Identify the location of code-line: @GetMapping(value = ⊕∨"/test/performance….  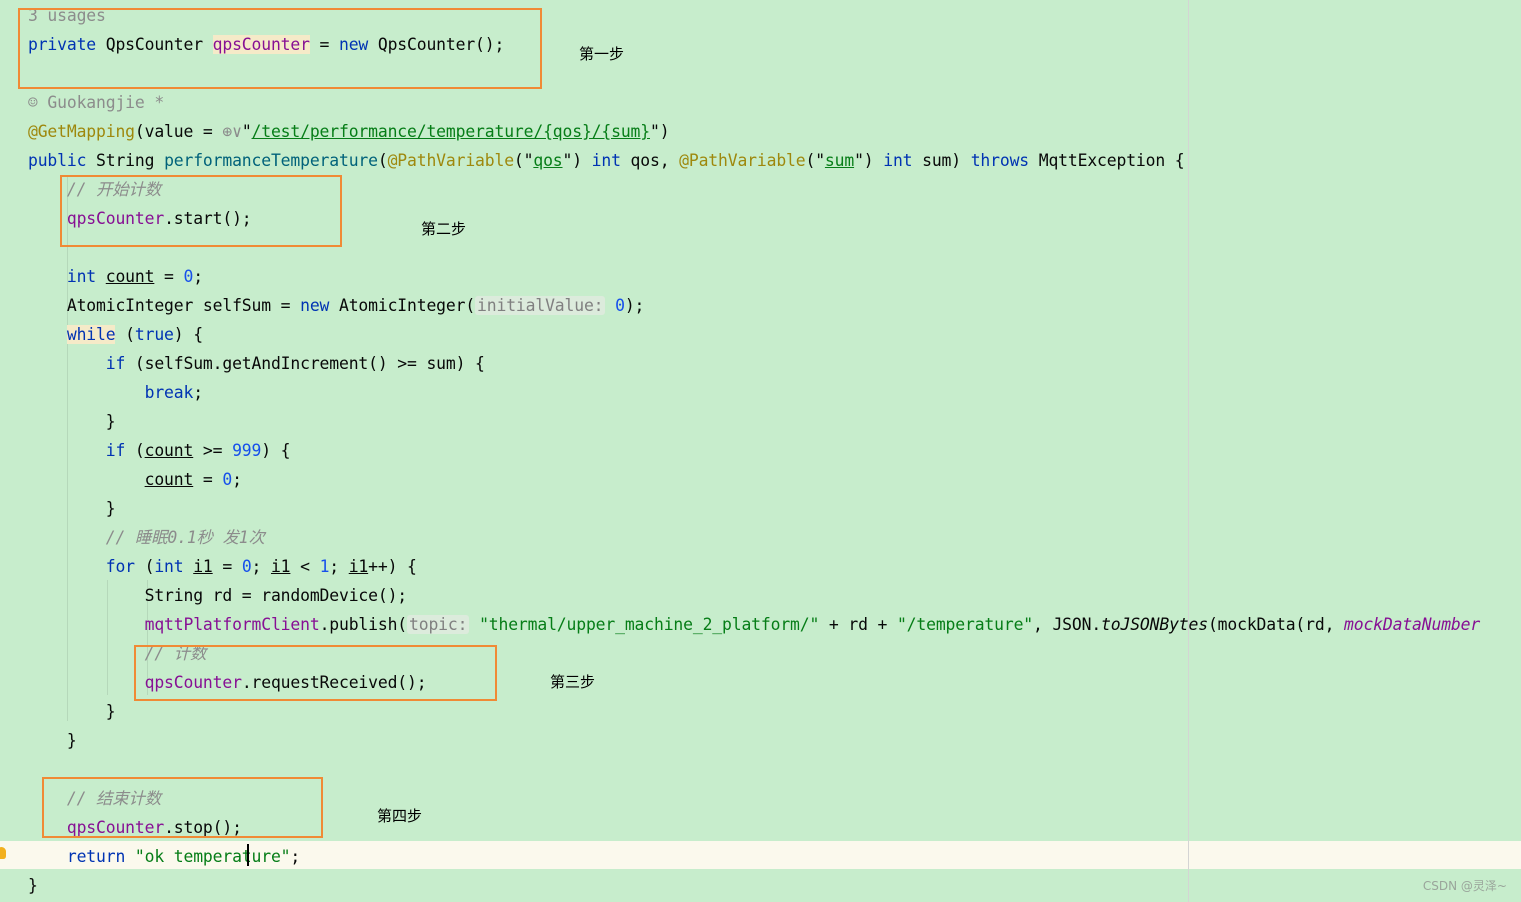
(349, 131).